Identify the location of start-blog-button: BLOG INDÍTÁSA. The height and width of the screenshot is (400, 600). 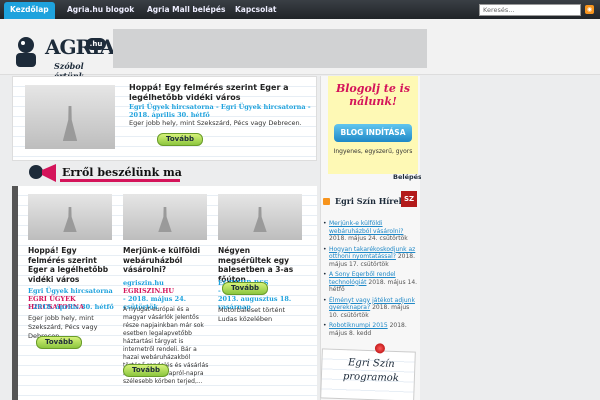
(373, 133).